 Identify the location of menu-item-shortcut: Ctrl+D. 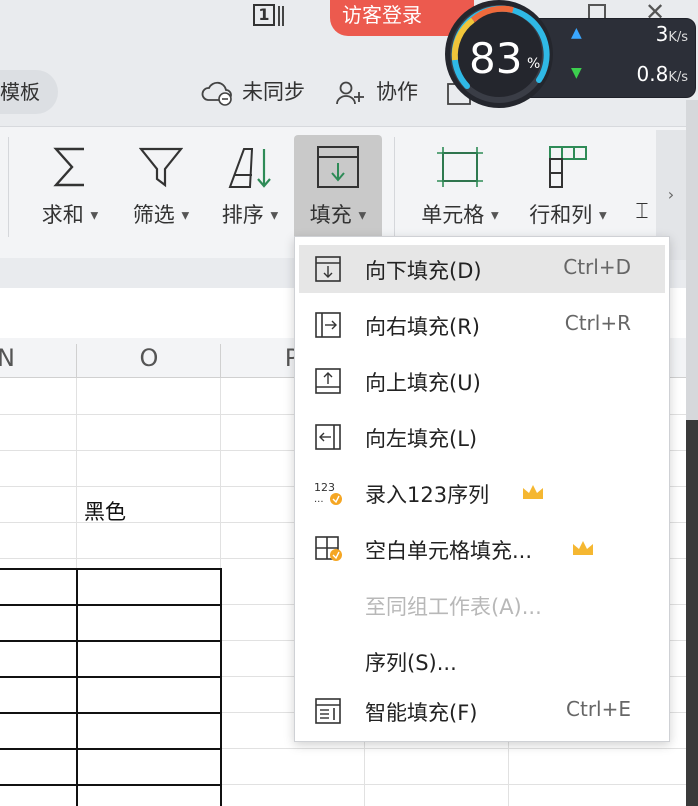
(597, 267).